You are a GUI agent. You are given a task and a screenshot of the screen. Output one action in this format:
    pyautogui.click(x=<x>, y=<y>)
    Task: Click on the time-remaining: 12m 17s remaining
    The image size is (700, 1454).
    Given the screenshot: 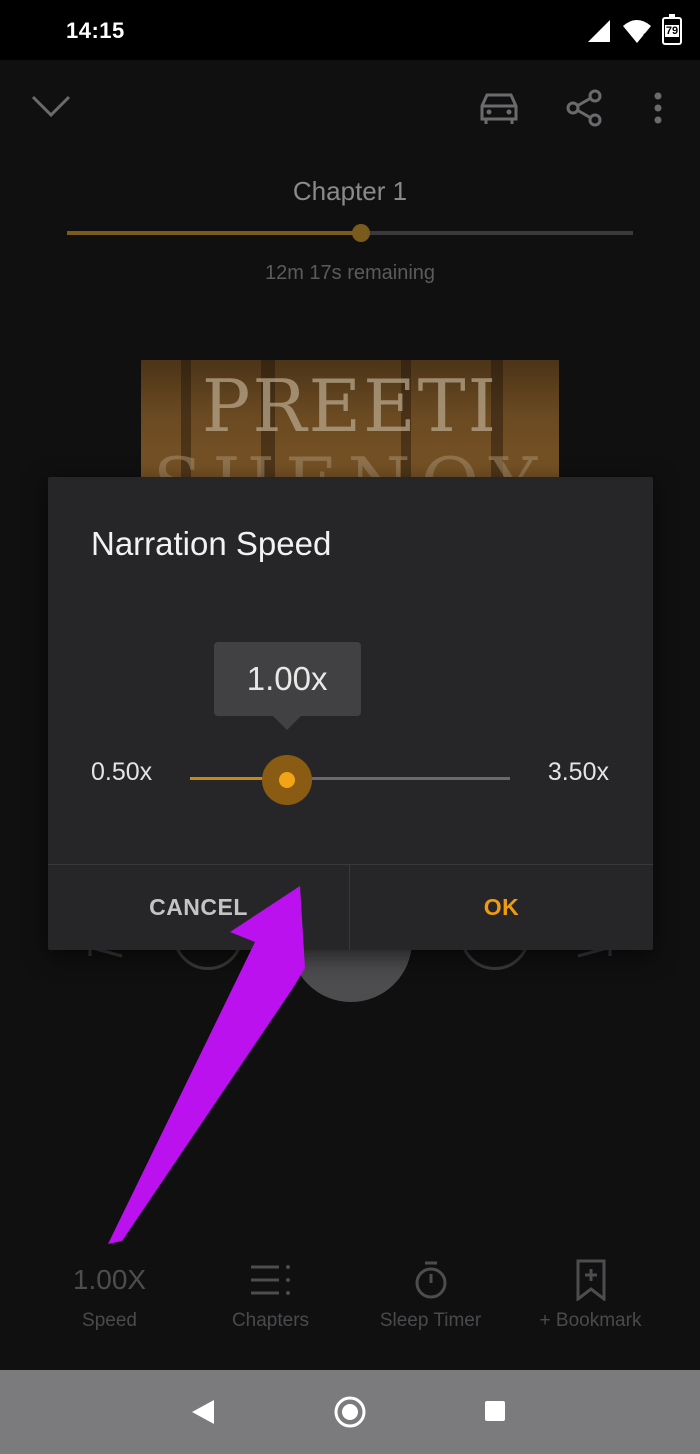 What is the action you would take?
    pyautogui.click(x=350, y=273)
    